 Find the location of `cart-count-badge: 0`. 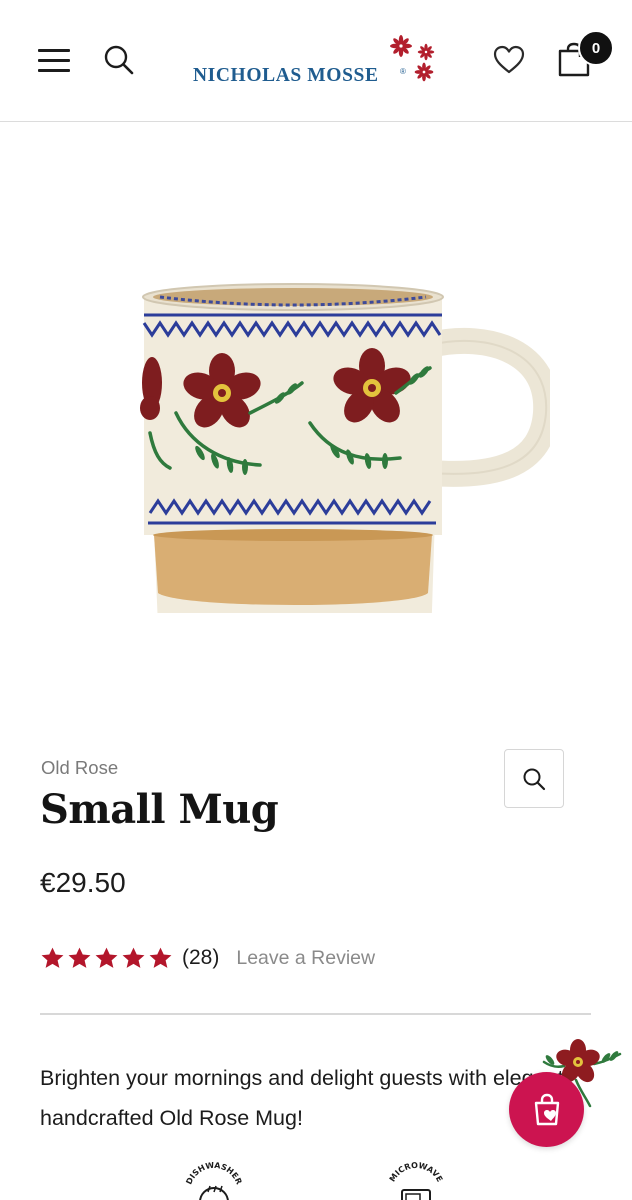

cart-count-badge: 0 is located at coordinates (596, 48).